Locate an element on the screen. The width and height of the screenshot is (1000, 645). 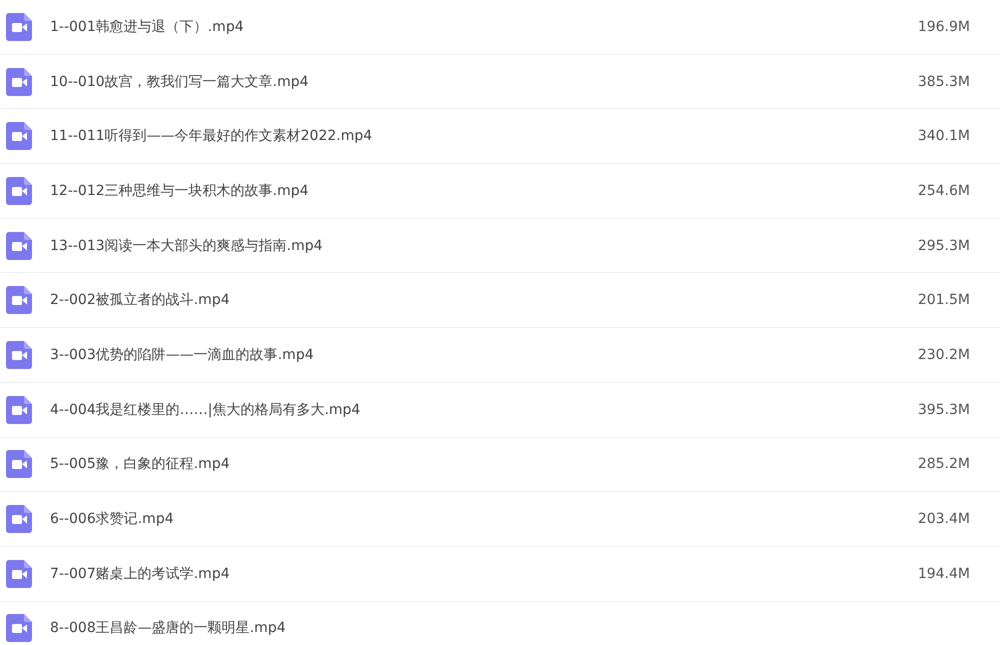
file-name: 12--012三种思维与一块积木的故事.mp4 is located at coordinates (435, 191).